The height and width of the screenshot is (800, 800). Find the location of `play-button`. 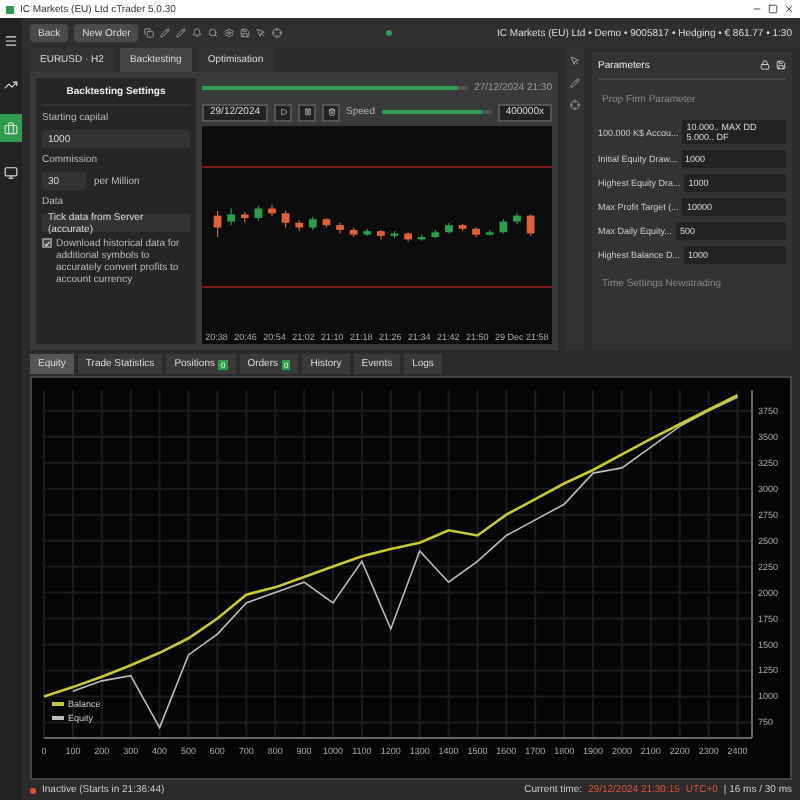

play-button is located at coordinates (283, 112).